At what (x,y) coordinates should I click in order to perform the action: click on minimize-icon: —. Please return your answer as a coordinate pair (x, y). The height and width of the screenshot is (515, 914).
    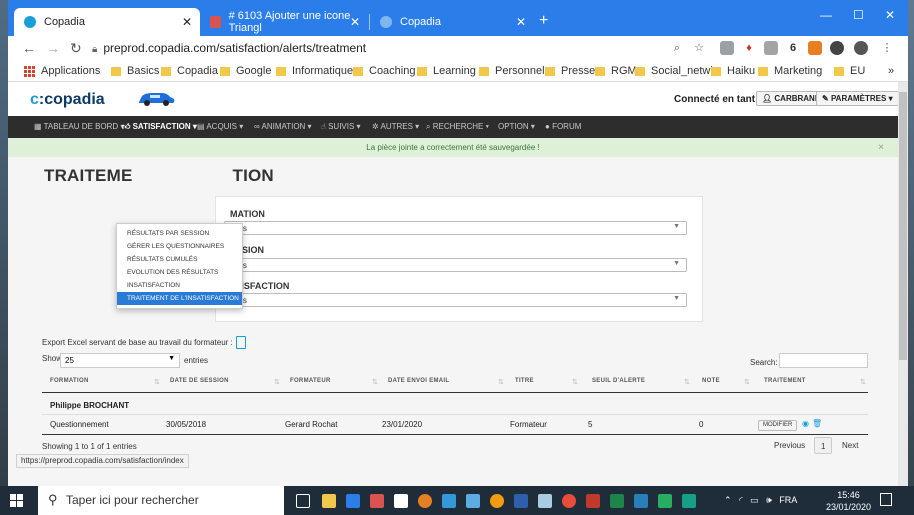
    Looking at the image, I should click on (826, 15).